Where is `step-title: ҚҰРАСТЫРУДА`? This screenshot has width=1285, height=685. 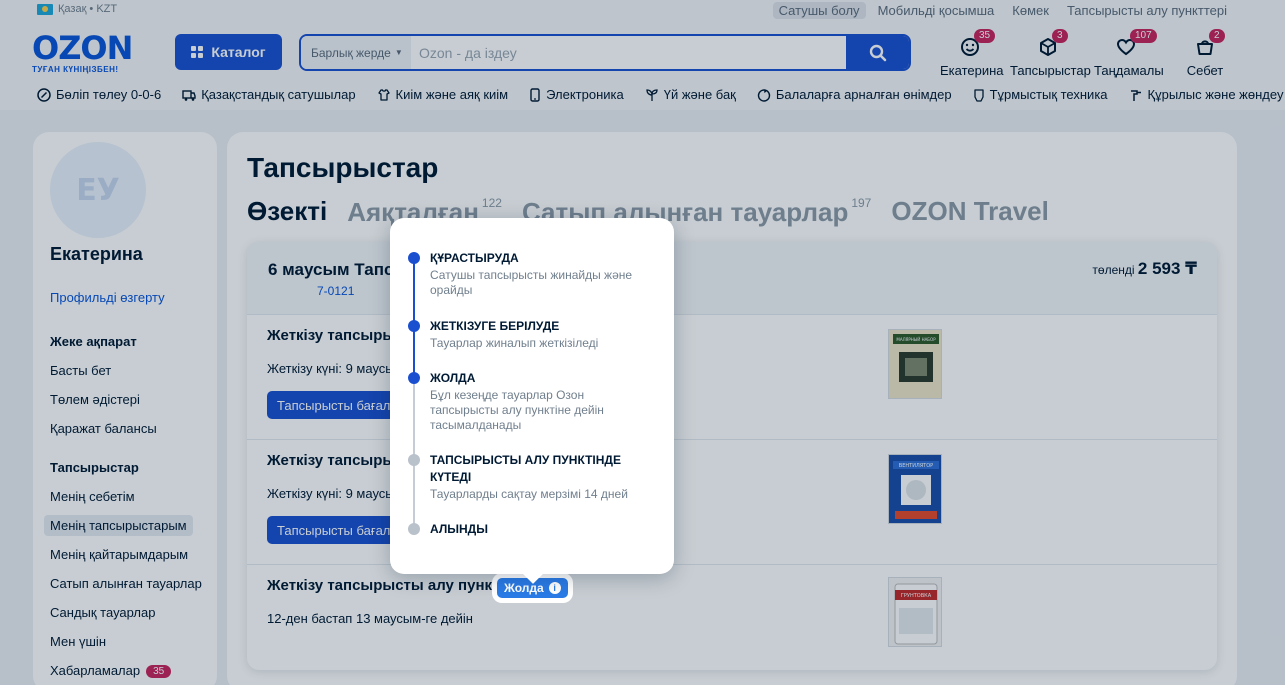 step-title: ҚҰРАСТЫРУДА is located at coordinates (474, 258).